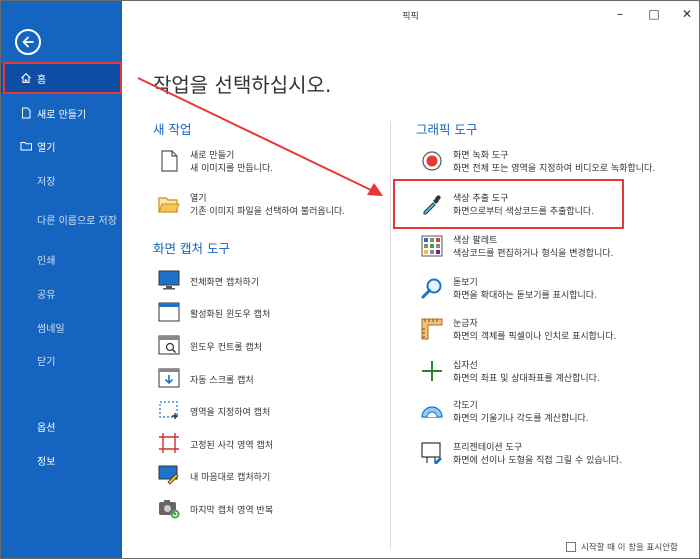  I want to click on annotation-arrow-icon, so click(260, 136).